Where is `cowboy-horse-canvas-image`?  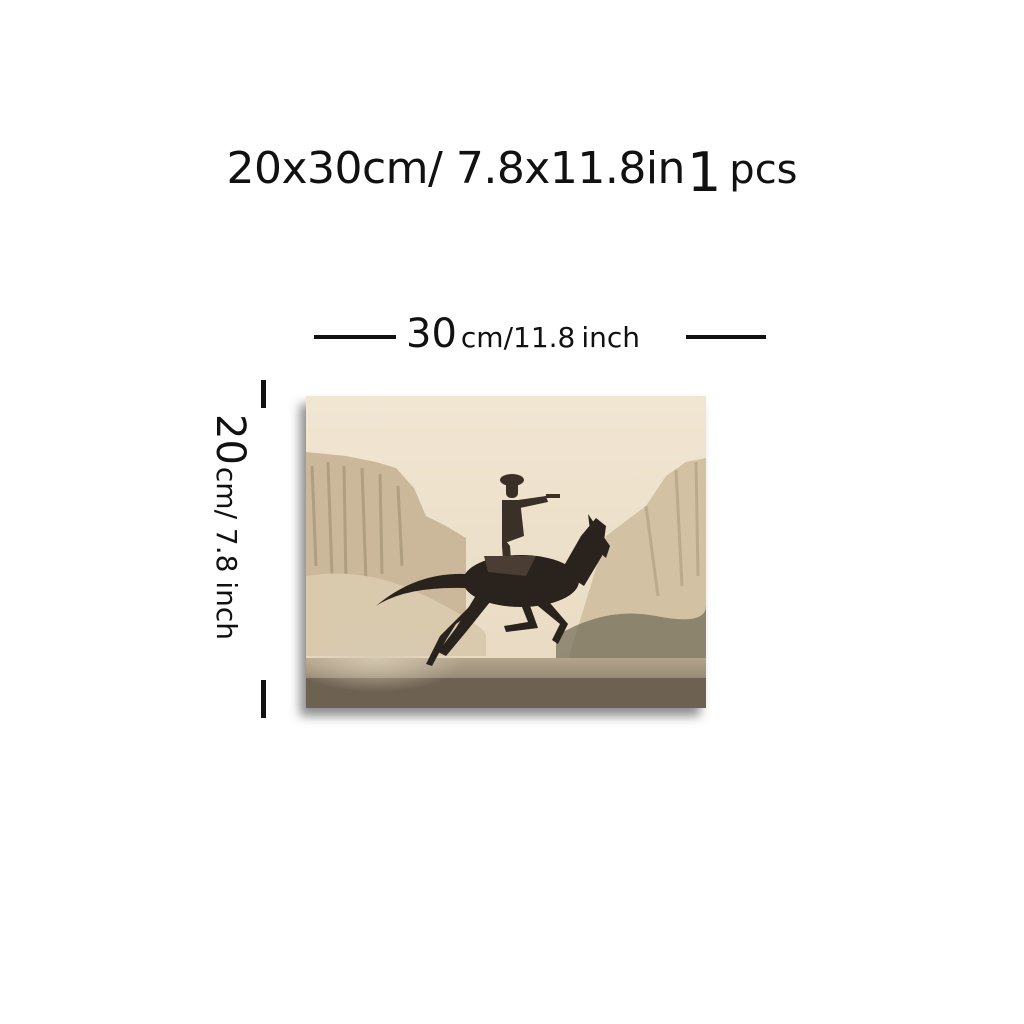 cowboy-horse-canvas-image is located at coordinates (506, 552).